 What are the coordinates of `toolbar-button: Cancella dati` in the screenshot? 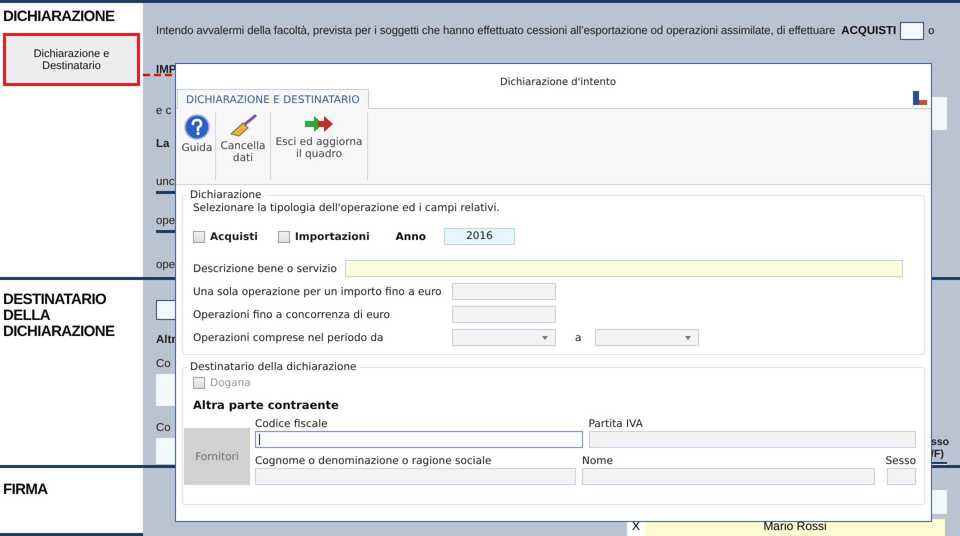 It's located at (243, 144).